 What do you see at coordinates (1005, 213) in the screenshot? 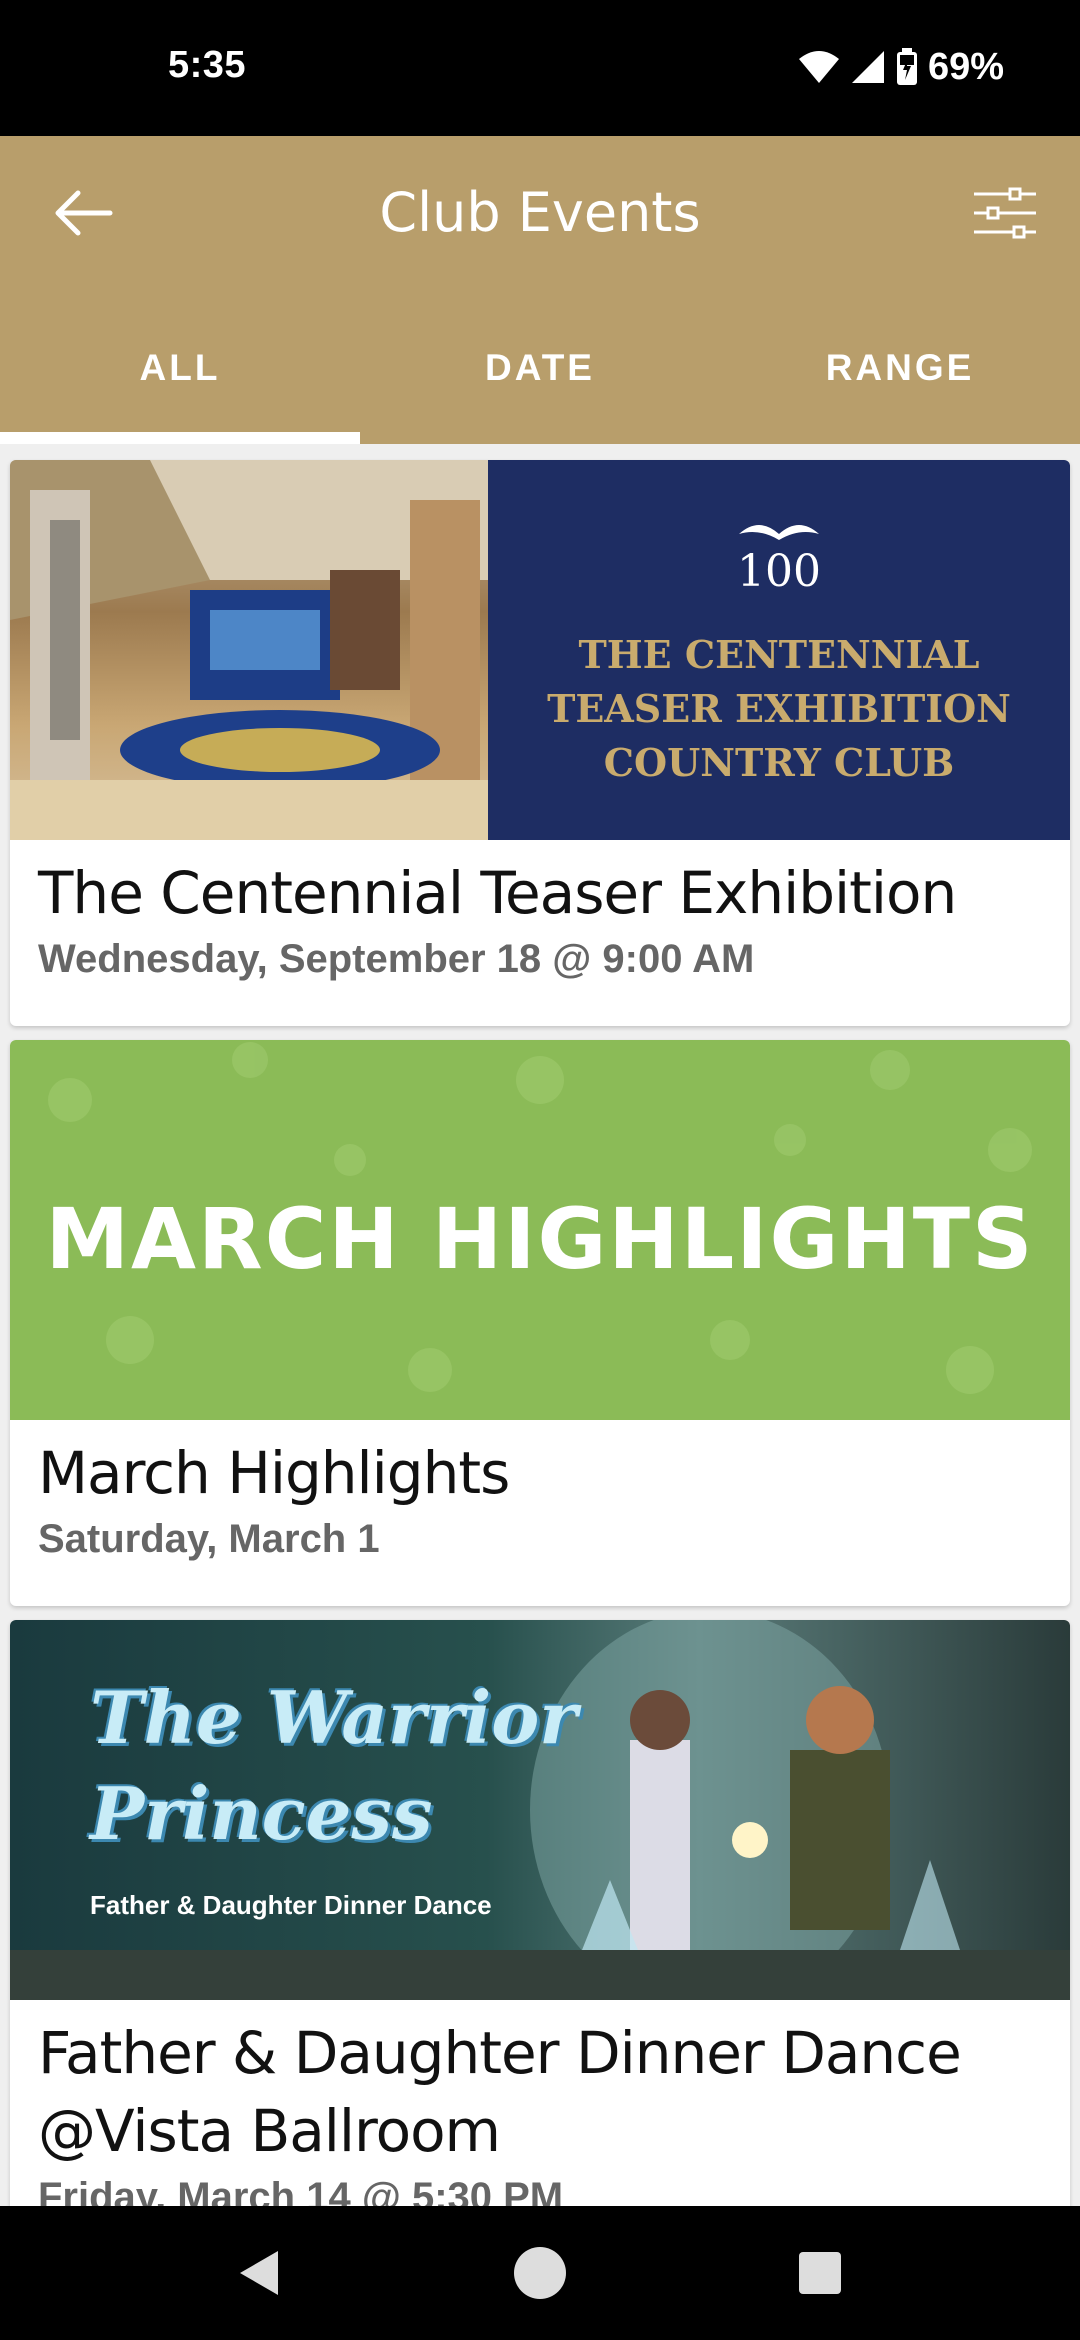
I see `sliders-icon` at bounding box center [1005, 213].